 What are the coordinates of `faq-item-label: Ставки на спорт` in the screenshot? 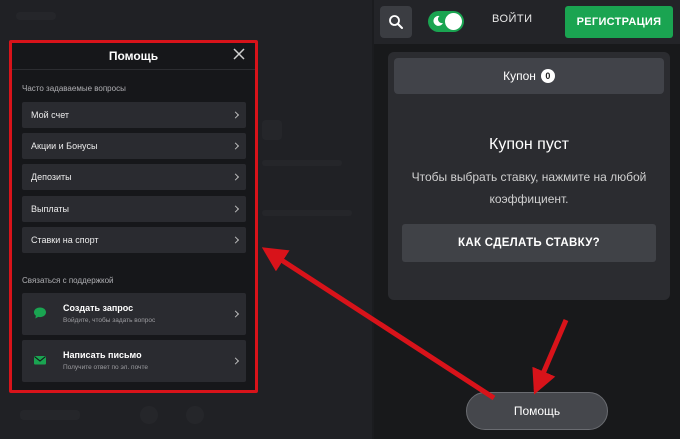 It's located at (65, 240).